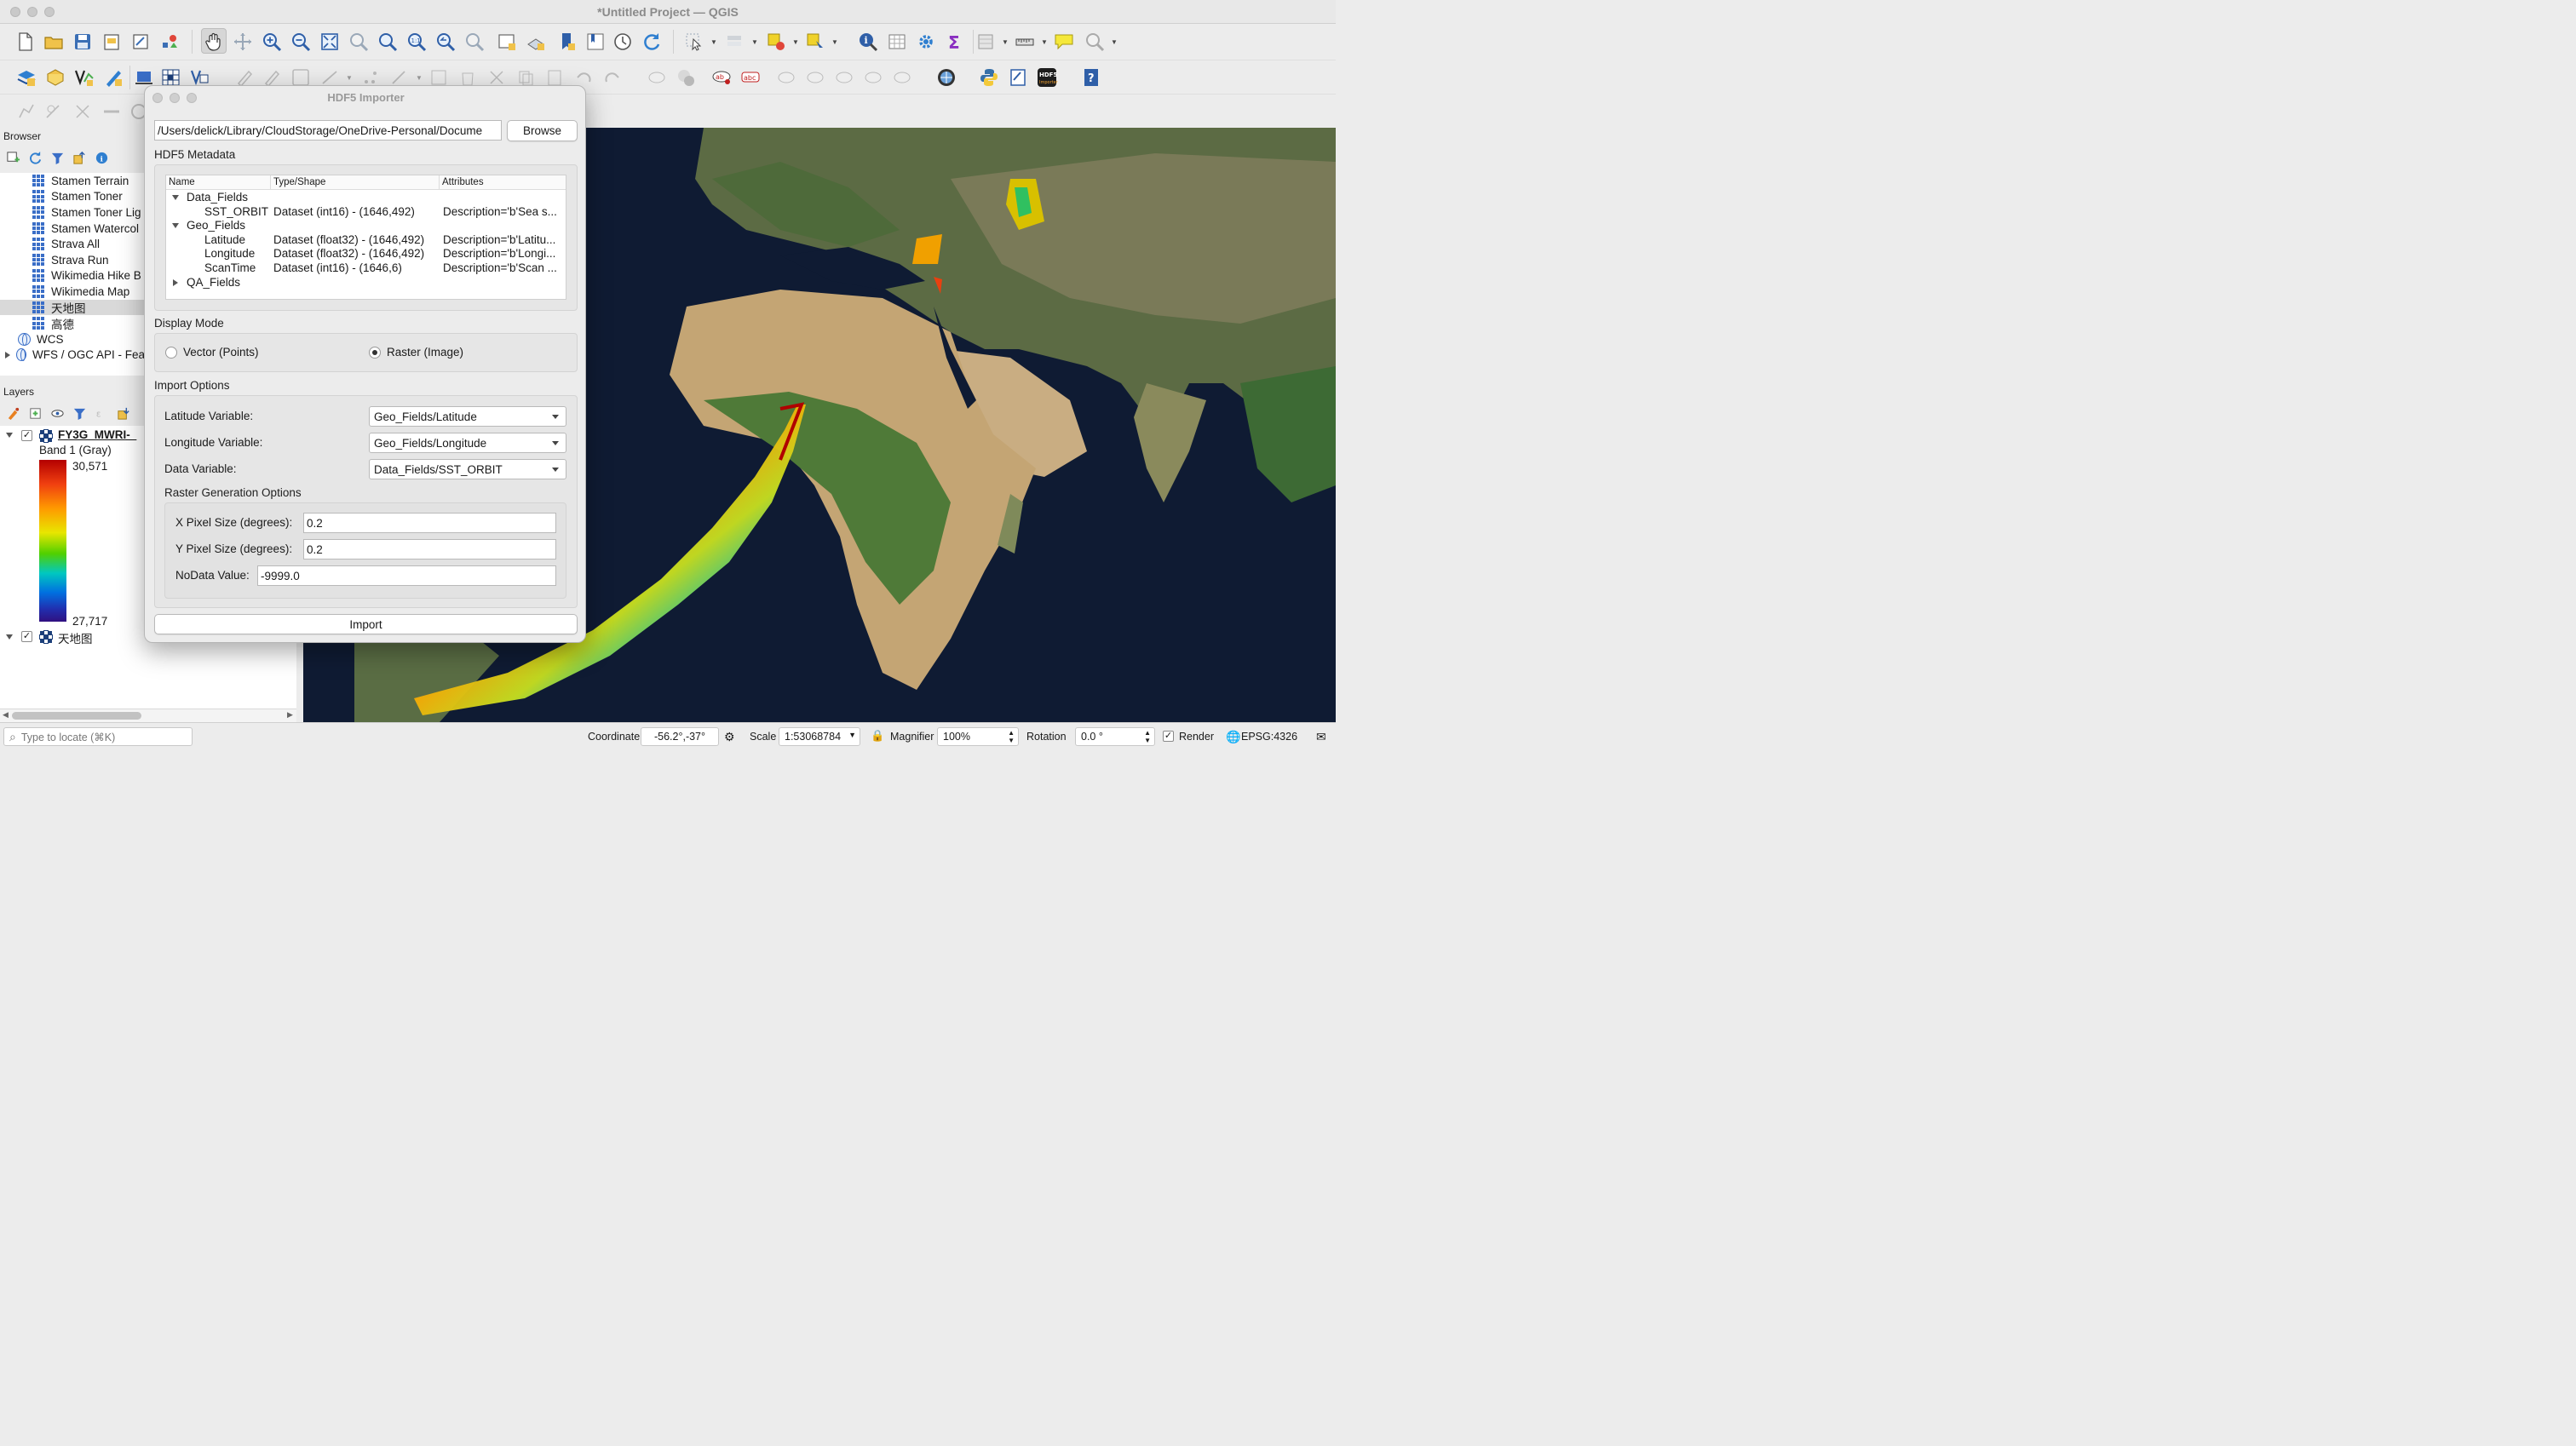  What do you see at coordinates (468, 416) in the screenshot?
I see `latitude-variable-combo: Geo_Fields/Latitude` at bounding box center [468, 416].